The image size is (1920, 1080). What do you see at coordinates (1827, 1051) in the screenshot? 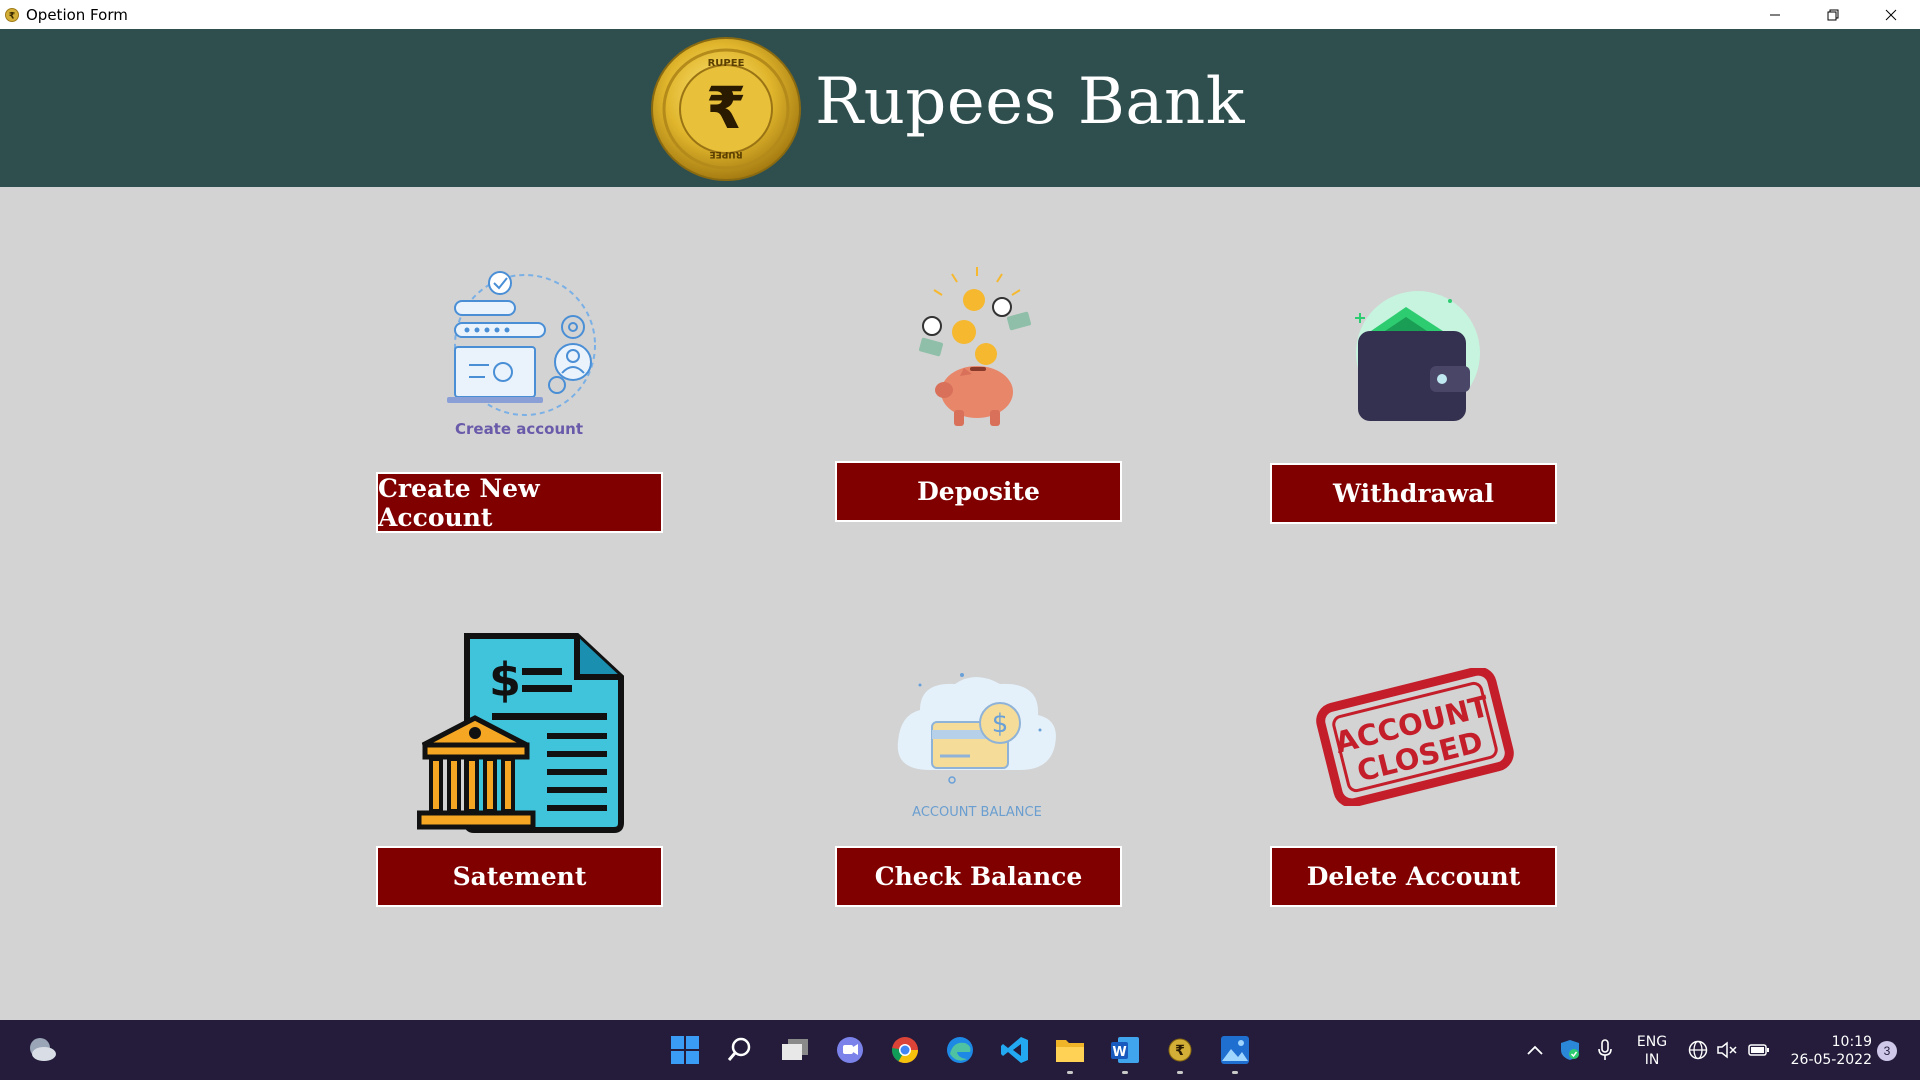
I see `clock: 10:19 26-05-2022` at bounding box center [1827, 1051].